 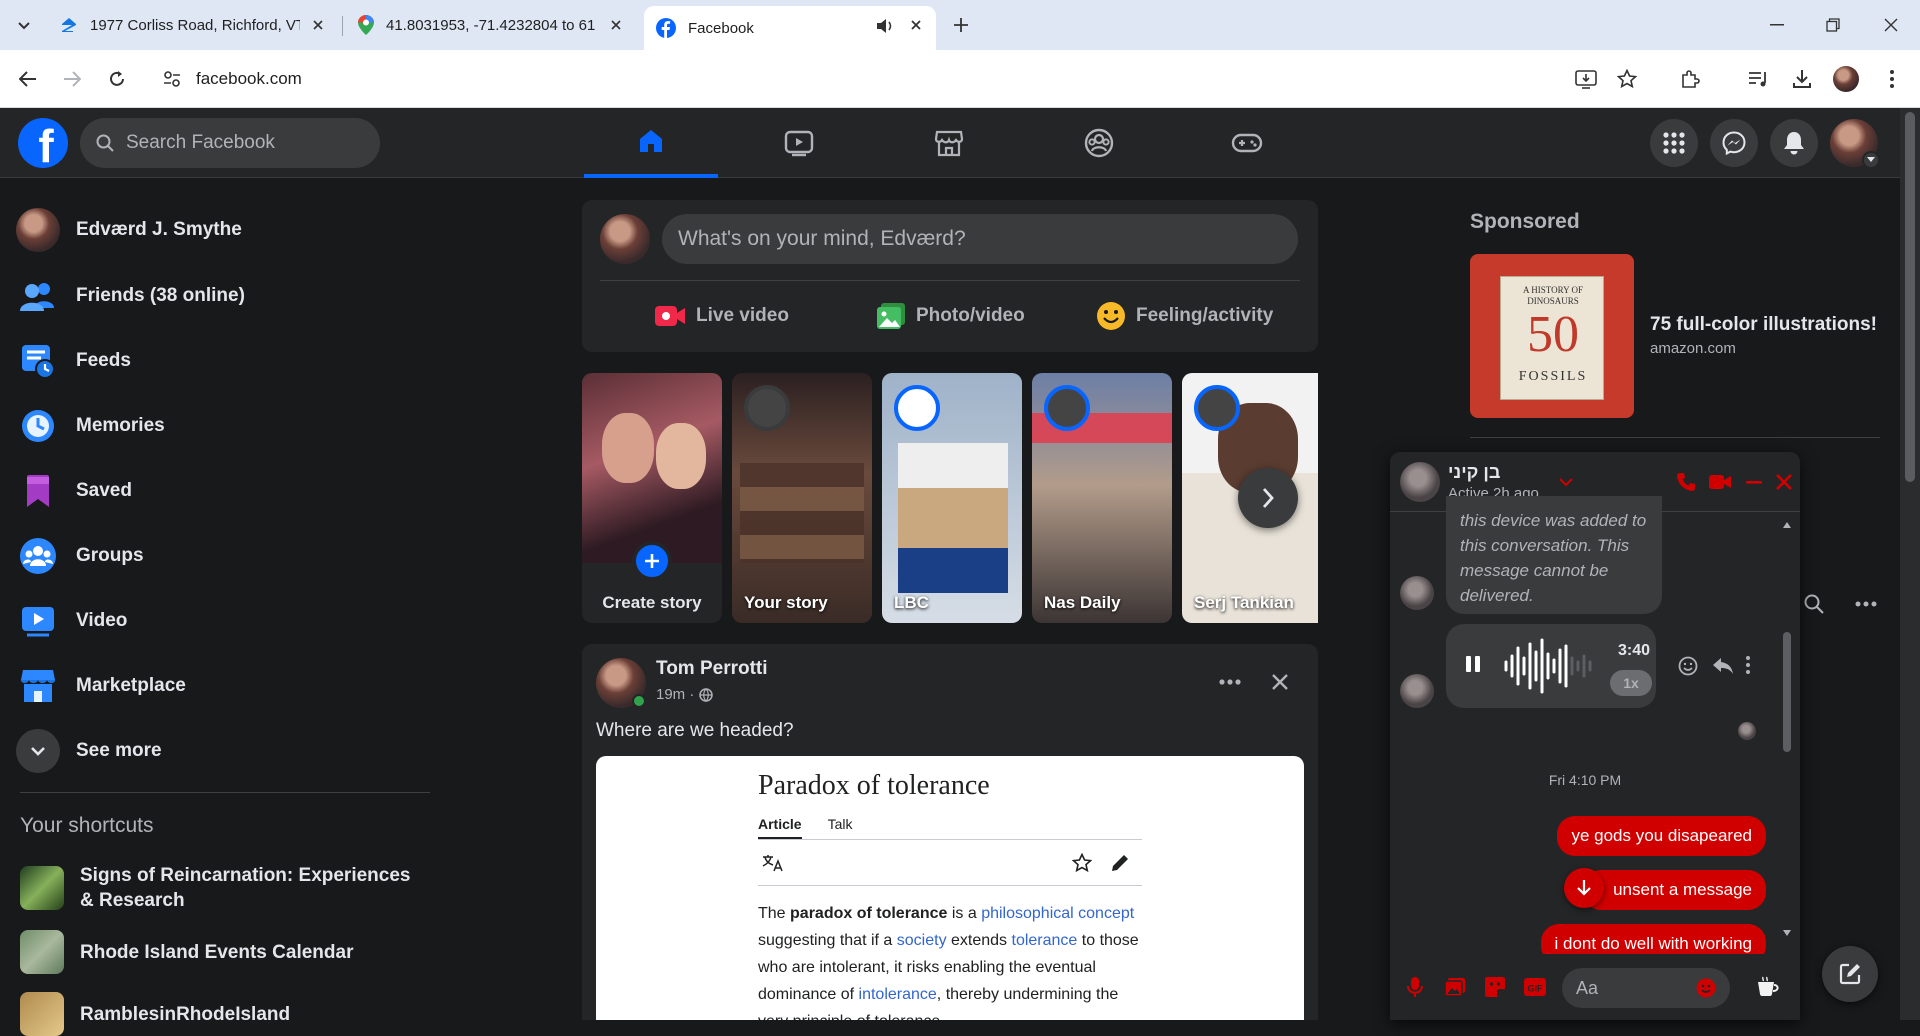 What do you see at coordinates (1748, 665) in the screenshot?
I see `message-more-button` at bounding box center [1748, 665].